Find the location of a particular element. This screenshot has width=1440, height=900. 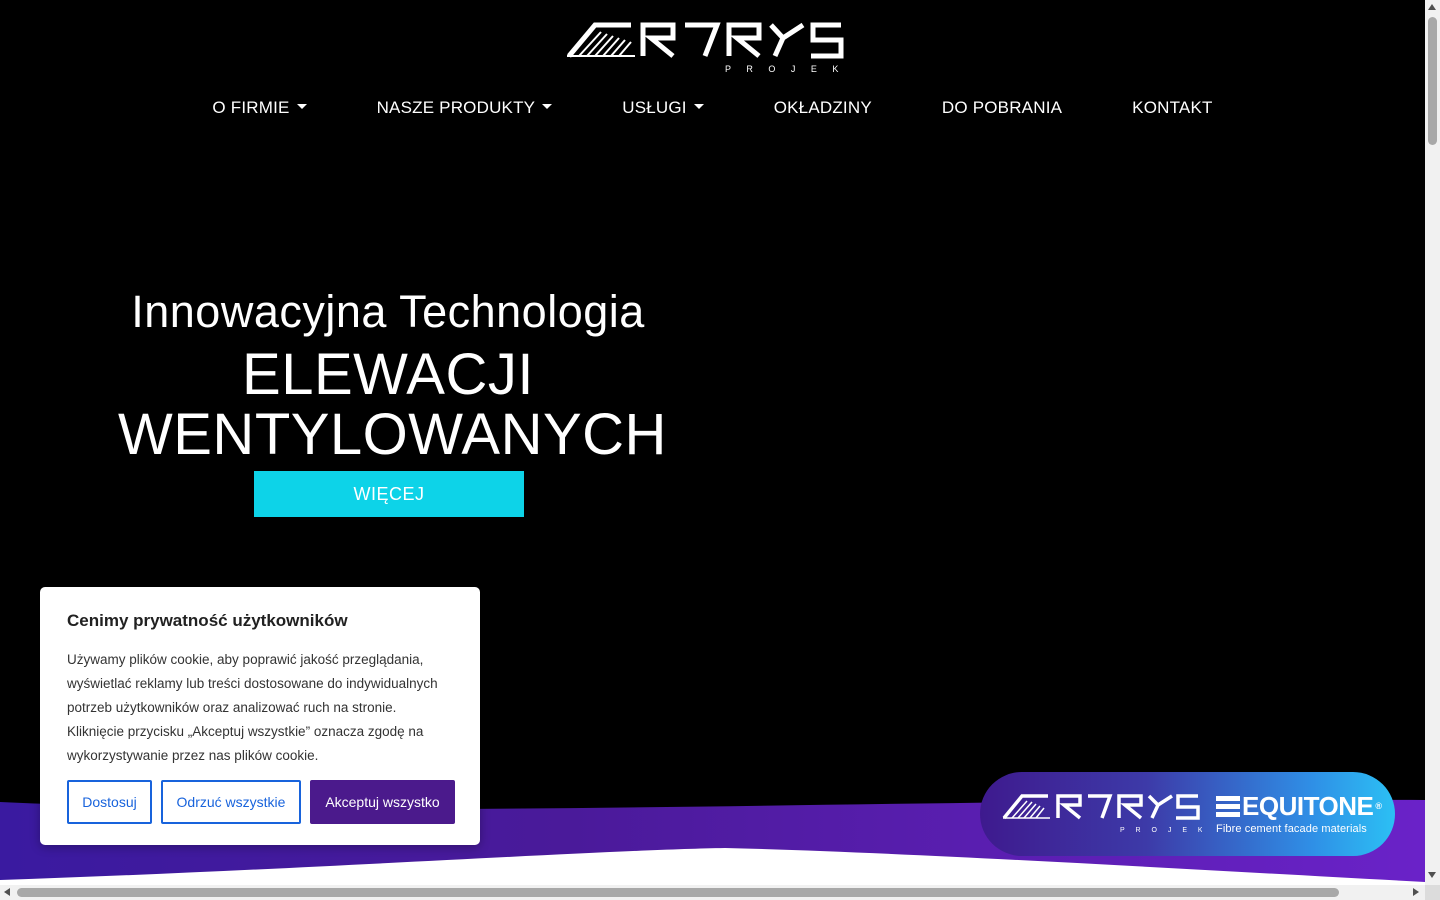

nav-item-do-pobrania: DO POBRANIA is located at coordinates (1002, 108).